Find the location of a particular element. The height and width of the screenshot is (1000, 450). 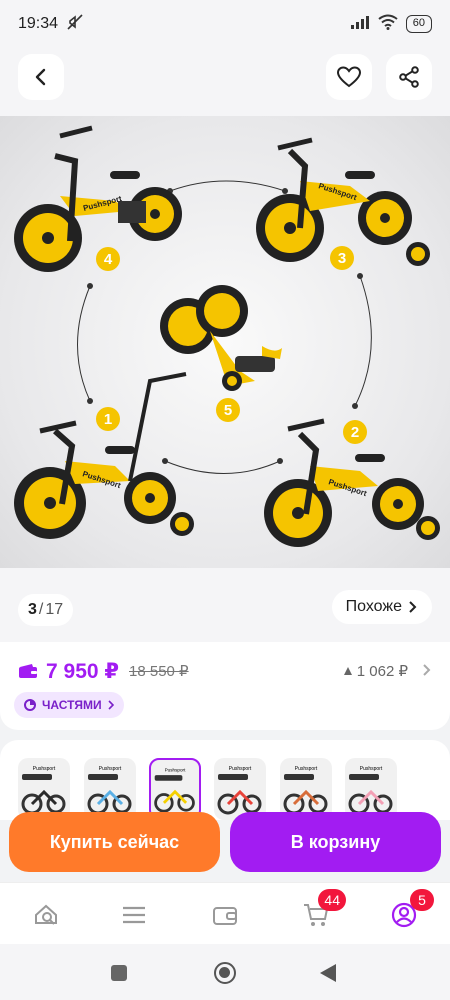

nav-home is located at coordinates (46, 915).